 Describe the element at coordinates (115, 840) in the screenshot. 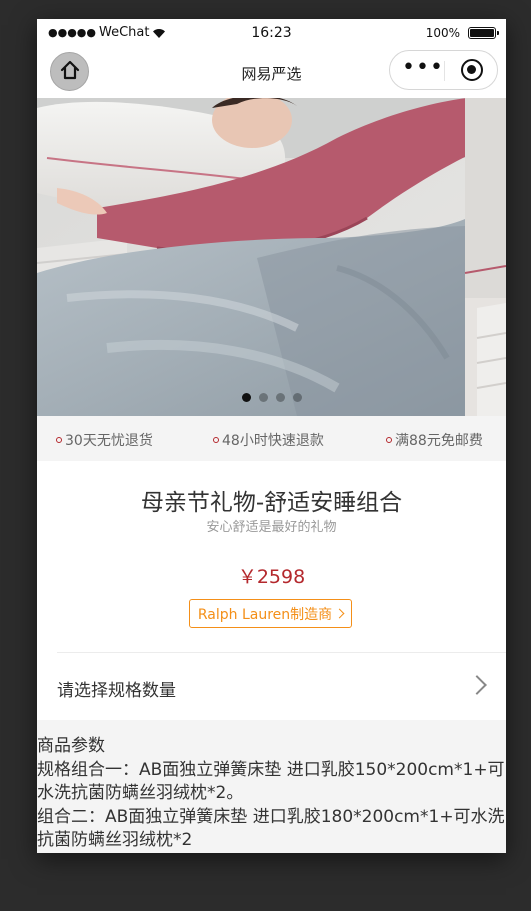

I see `params-line: 抗菌防螨丝羽绒枕*2` at that location.